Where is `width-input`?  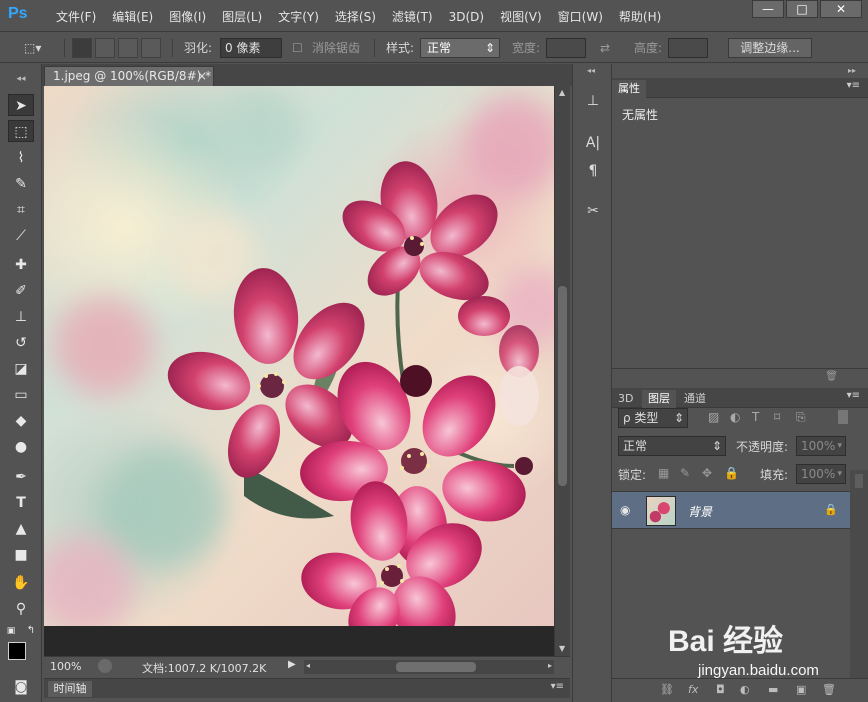
width-input is located at coordinates (566, 48).